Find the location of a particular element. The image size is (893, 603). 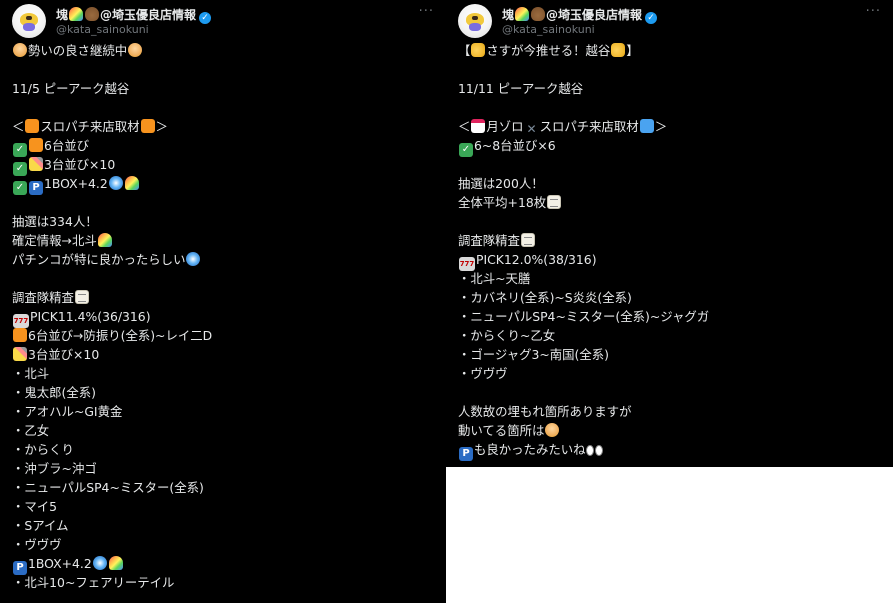

tweet-line: ・マイ5 is located at coordinates (225, 506).